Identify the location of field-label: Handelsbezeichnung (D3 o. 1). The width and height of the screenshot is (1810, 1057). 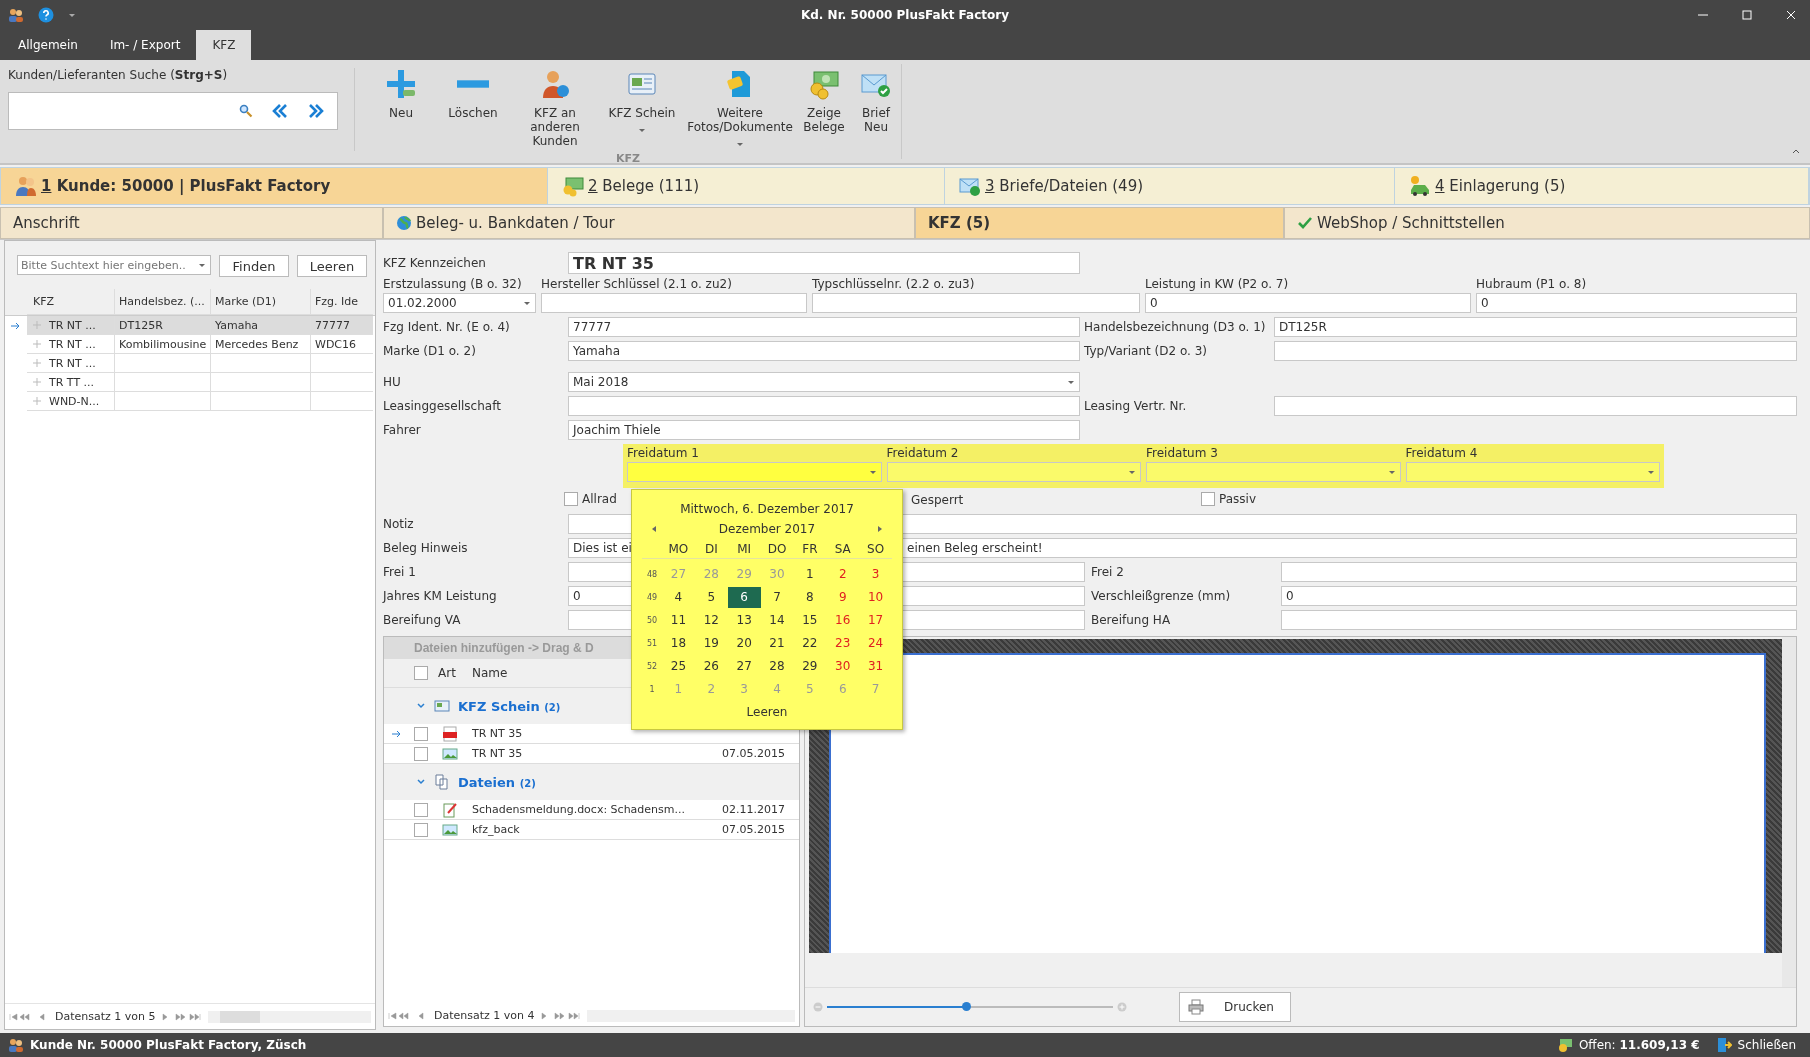
(1175, 327).